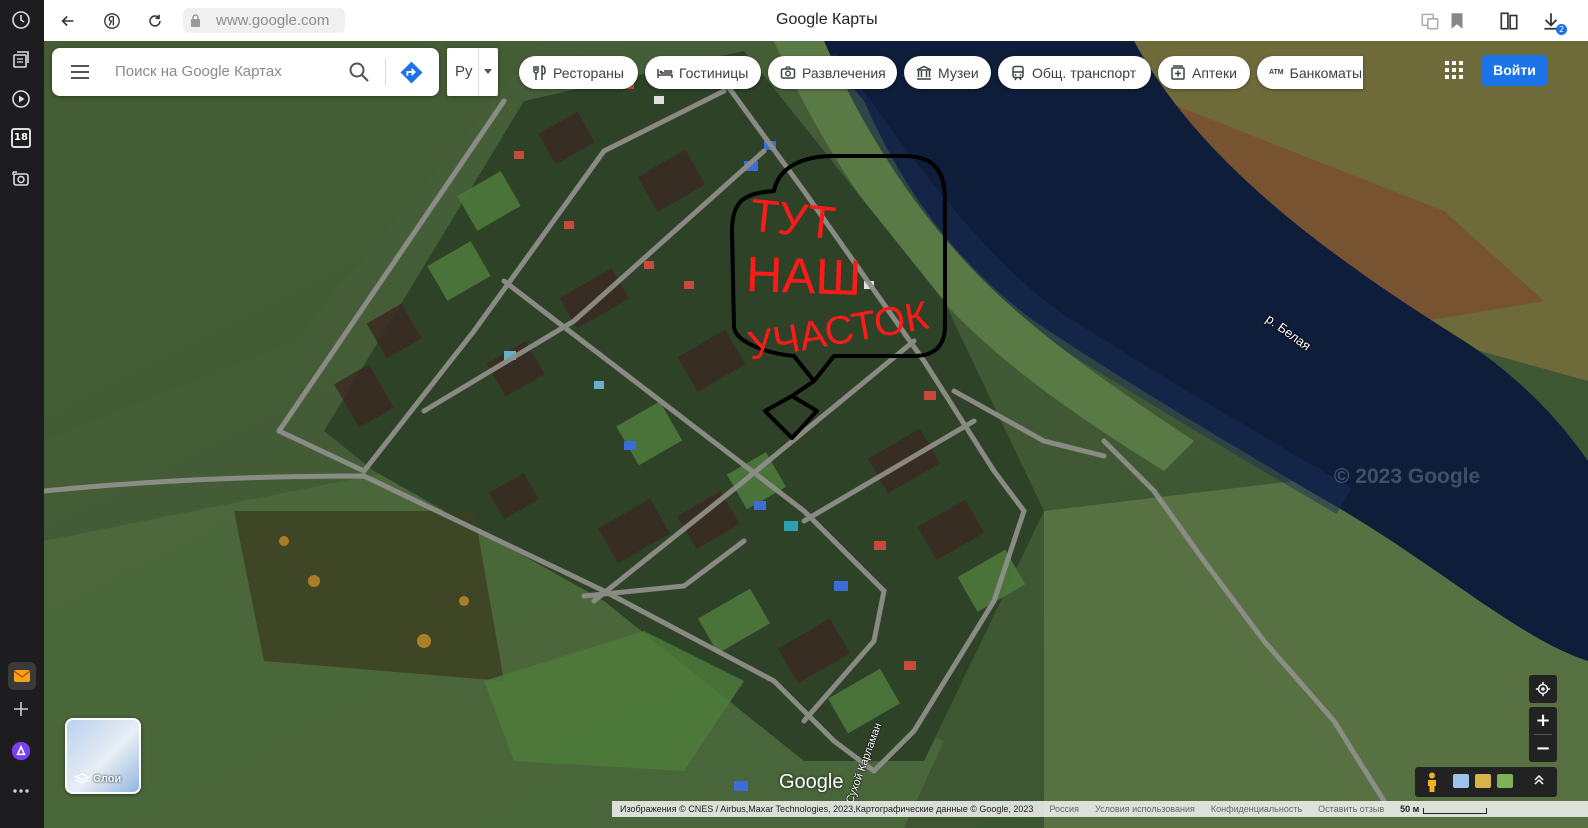 This screenshot has height=828, width=1588. Describe the element at coordinates (488, 71) in the screenshot. I see `chevron-down-icon` at that location.